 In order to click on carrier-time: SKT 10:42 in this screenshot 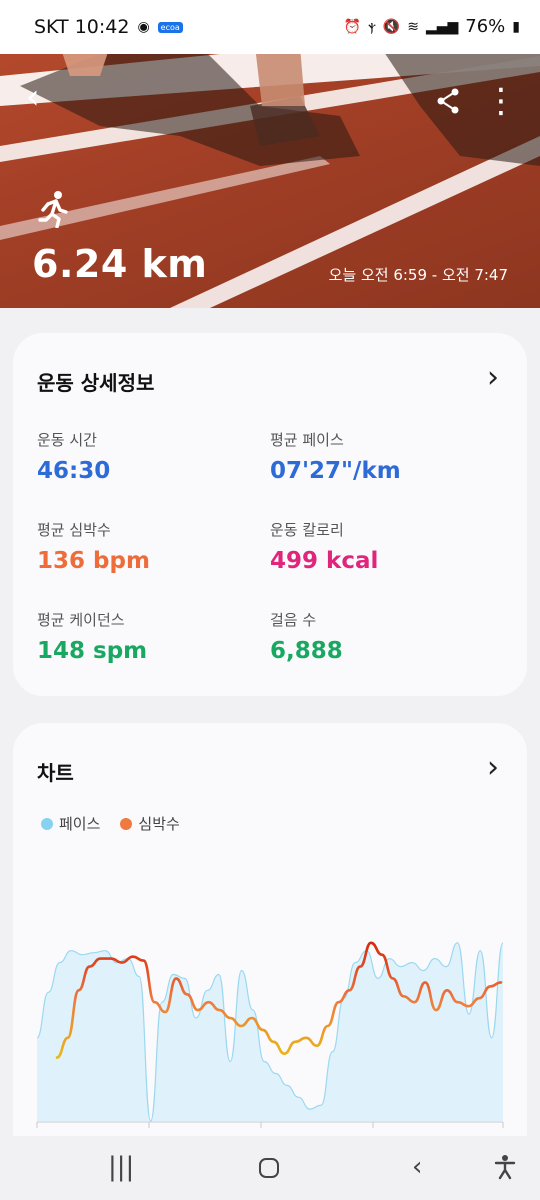, I will do `click(82, 27)`.